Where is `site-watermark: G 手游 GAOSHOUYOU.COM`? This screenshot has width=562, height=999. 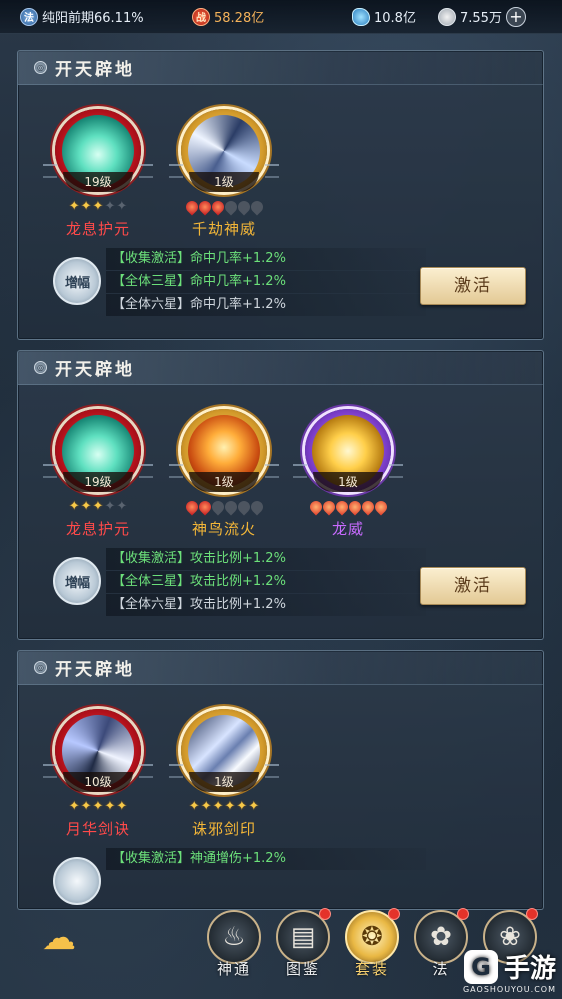
site-watermark: G 手游 GAOSHOUYOU.COM is located at coordinates (497, 972).